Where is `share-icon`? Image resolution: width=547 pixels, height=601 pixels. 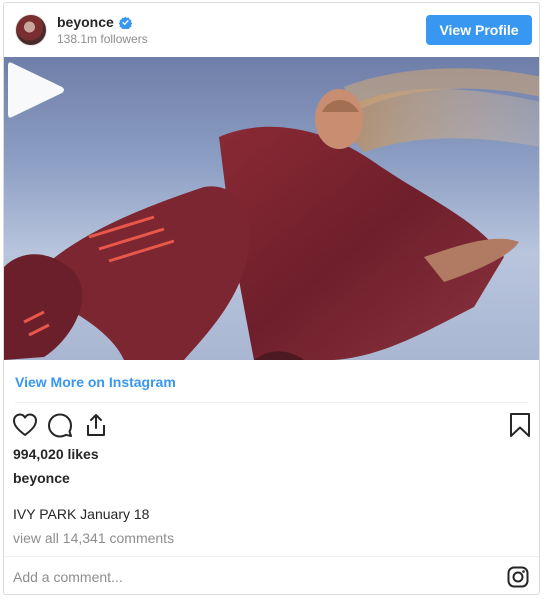 share-icon is located at coordinates (96, 425).